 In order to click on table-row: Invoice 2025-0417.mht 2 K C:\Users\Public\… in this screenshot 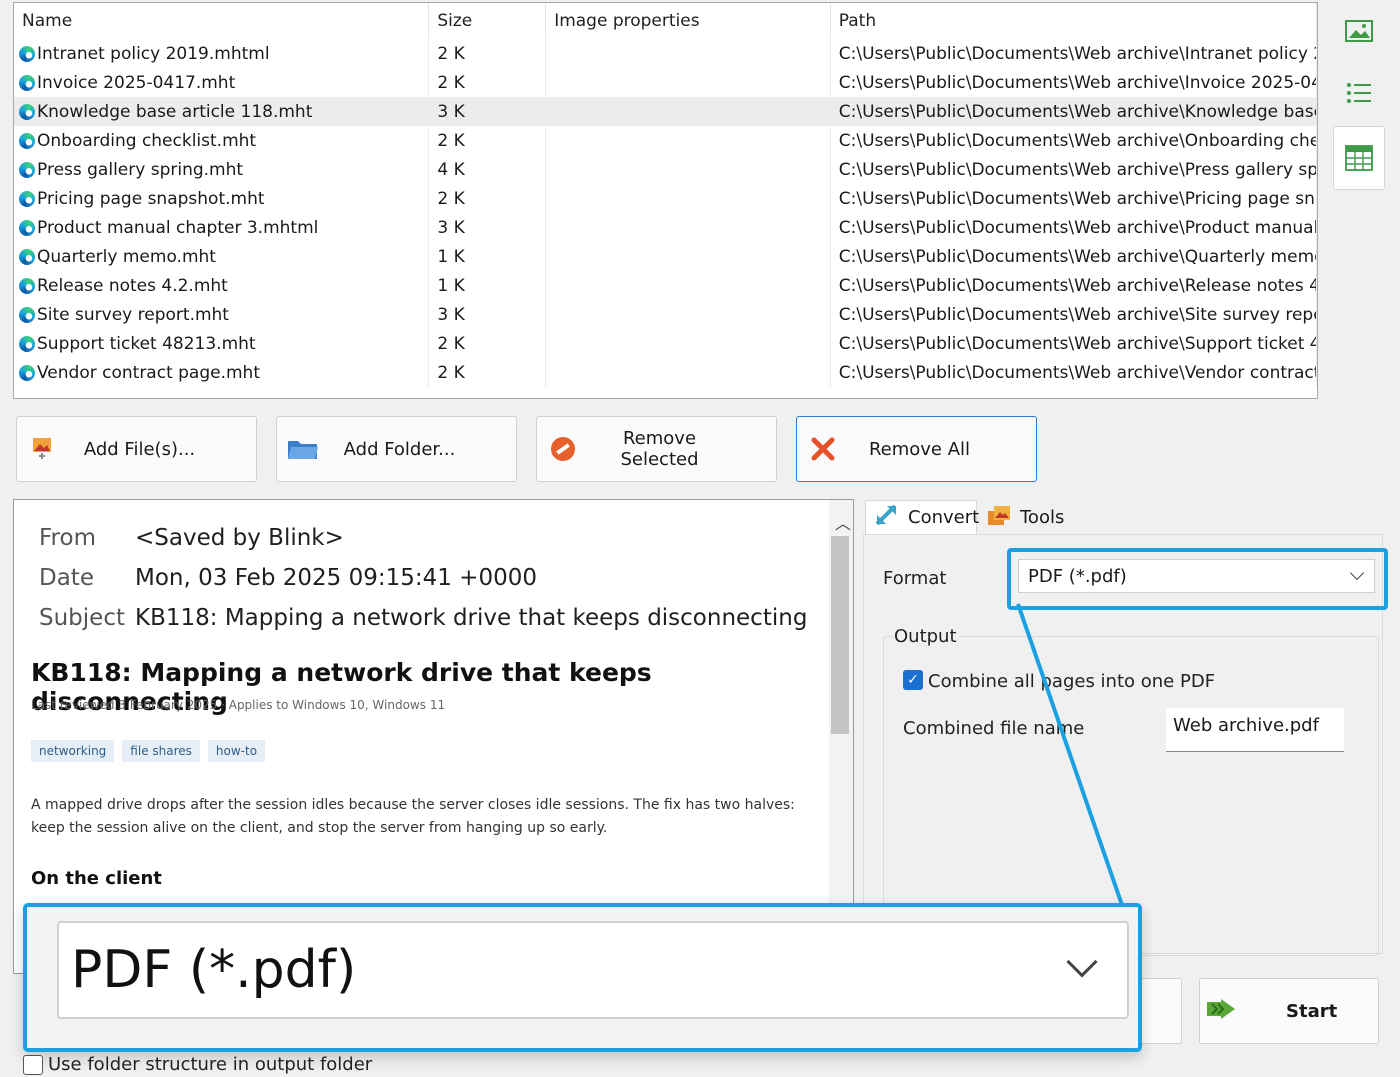, I will do `click(665, 82)`.